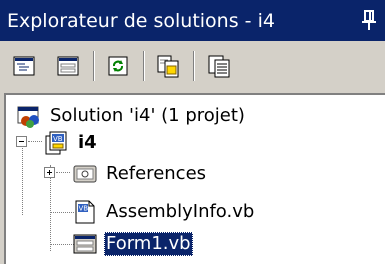  What do you see at coordinates (180, 211) in the screenshot?
I see `assemblyinfo-label: AssemblyInfo.vb` at bounding box center [180, 211].